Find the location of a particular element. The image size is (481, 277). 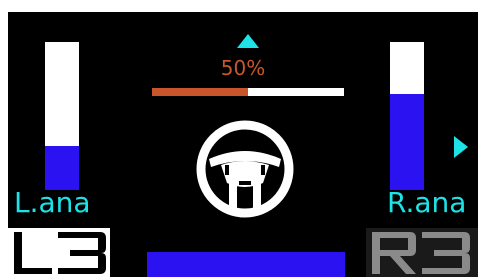

l3-button: L3 is located at coordinates (59, 252).